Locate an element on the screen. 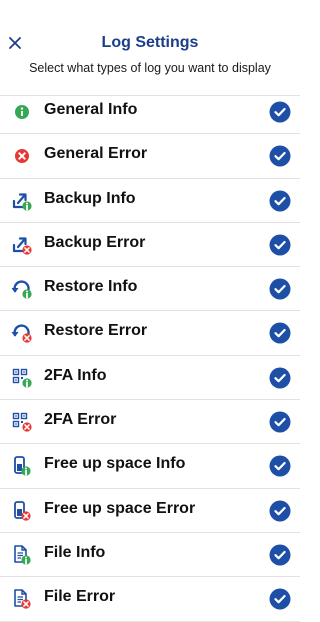 The height and width of the screenshot is (622, 320). log-type-label: Restore Info is located at coordinates (91, 287).